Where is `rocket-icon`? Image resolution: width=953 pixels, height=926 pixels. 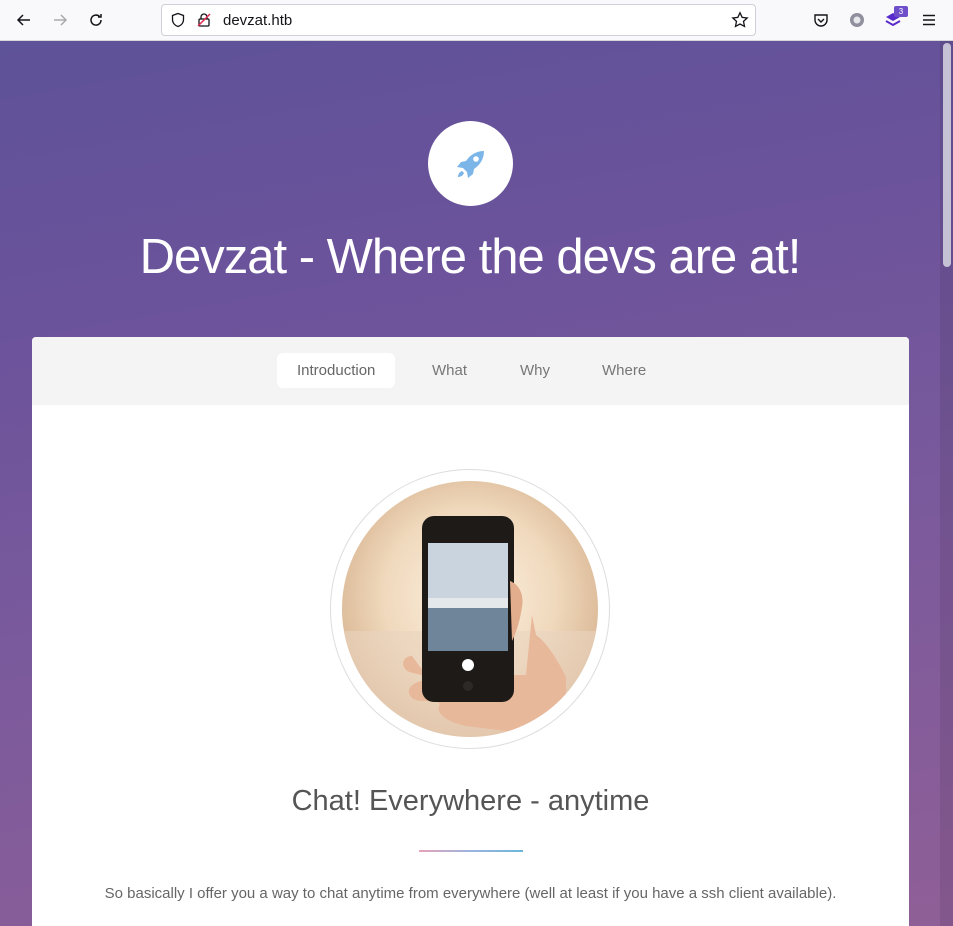 rocket-icon is located at coordinates (470, 164).